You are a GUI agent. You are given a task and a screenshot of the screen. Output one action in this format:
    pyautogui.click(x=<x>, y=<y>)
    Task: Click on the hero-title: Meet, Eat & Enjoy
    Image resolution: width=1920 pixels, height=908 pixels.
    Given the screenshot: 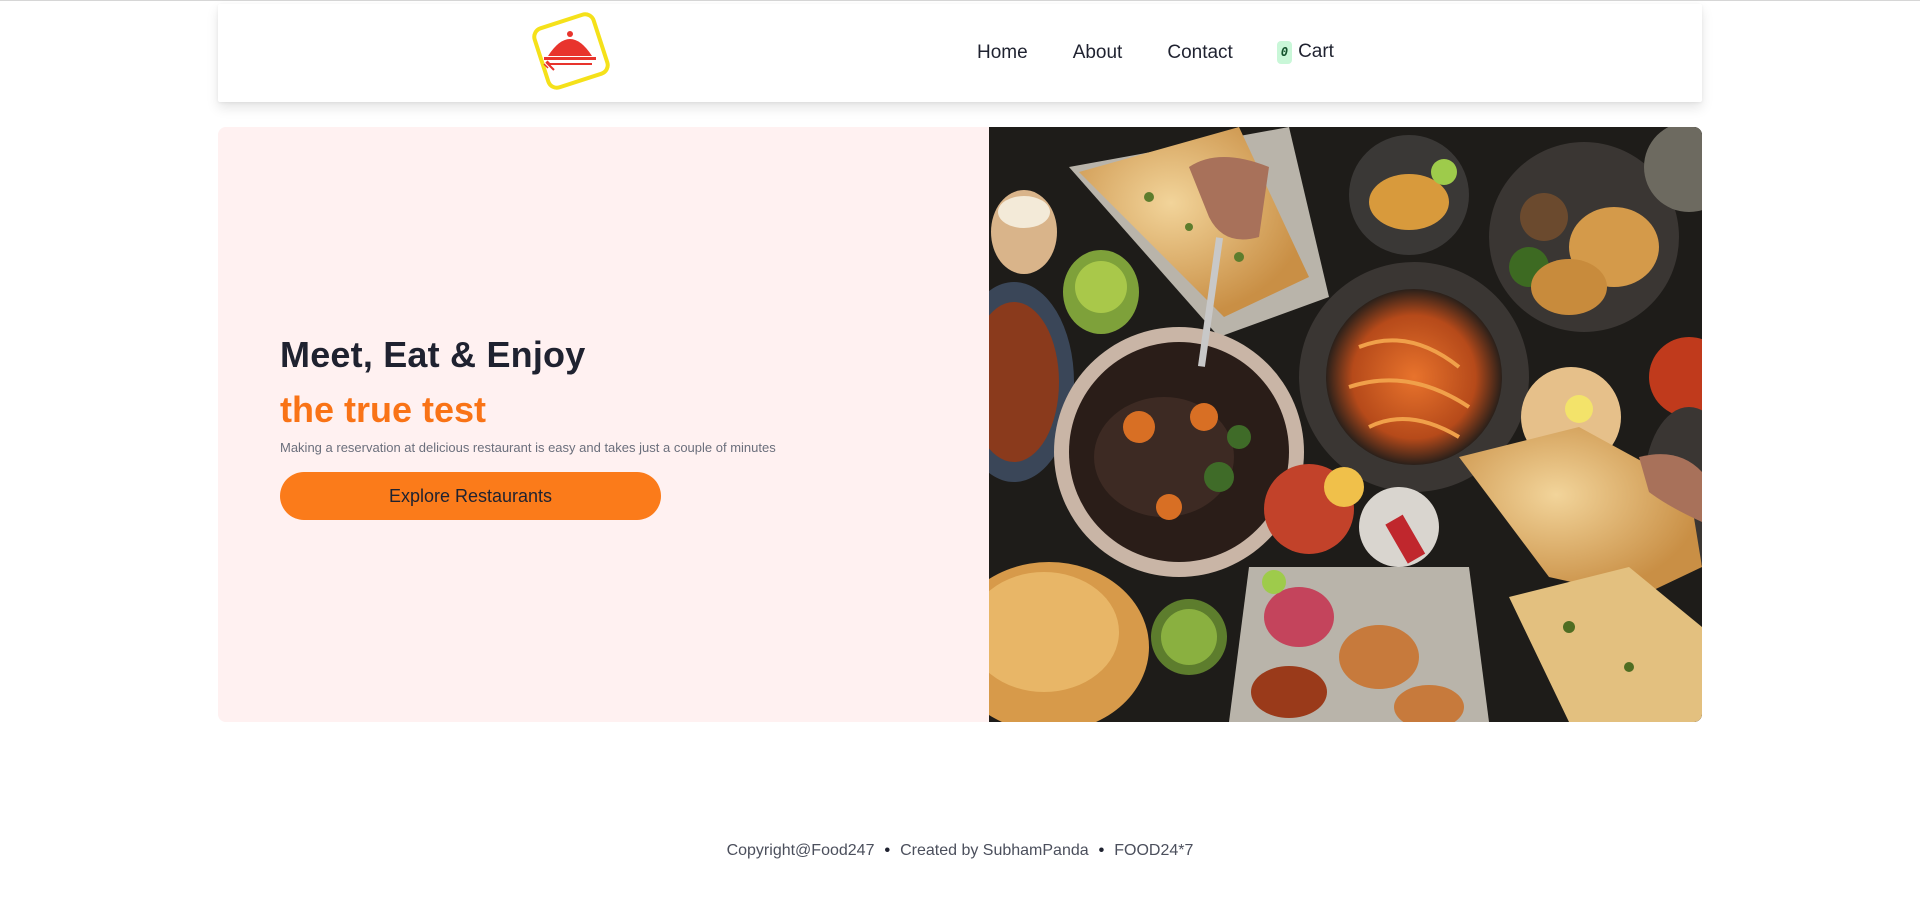 What is the action you would take?
    pyautogui.click(x=433, y=354)
    